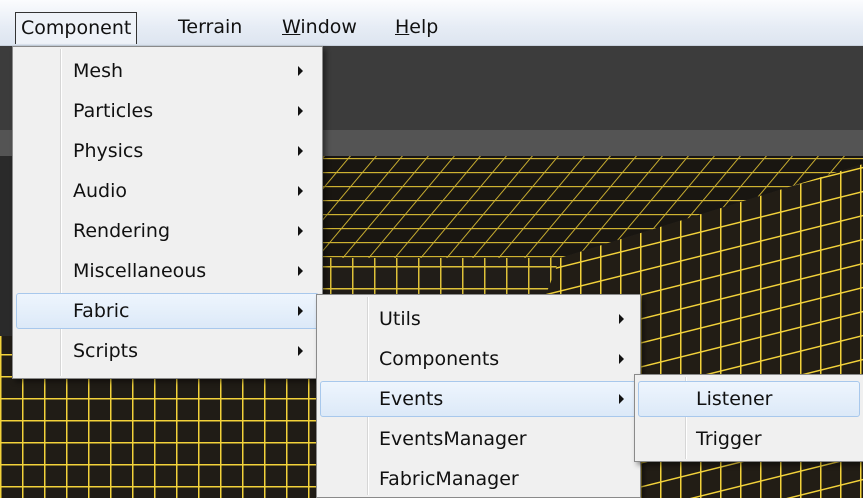 The image size is (863, 498). I want to click on menu-item-rendering: Rendering, so click(167, 231).